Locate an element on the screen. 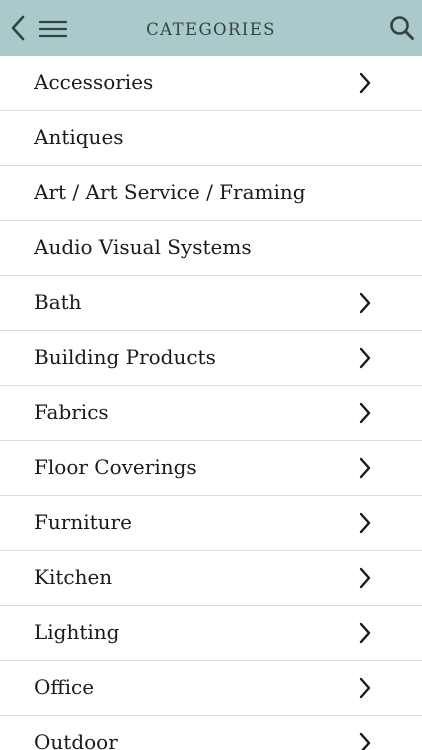 Image resolution: width=422 pixels, height=750 pixels. menu-button is located at coordinates (53, 29).